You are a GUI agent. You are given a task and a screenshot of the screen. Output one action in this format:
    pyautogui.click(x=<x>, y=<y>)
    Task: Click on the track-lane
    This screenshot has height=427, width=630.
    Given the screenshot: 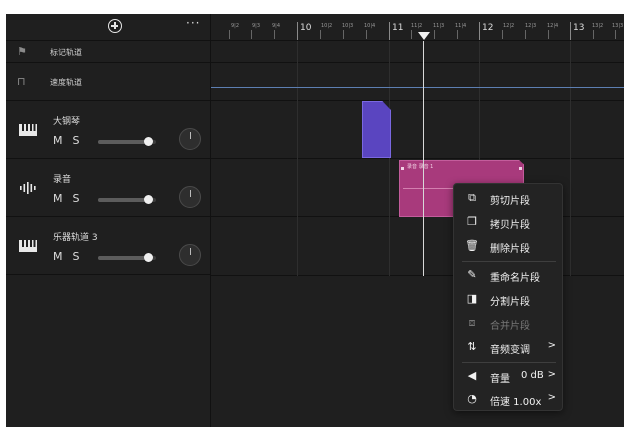 What is the action you would take?
    pyautogui.click(x=417, y=130)
    